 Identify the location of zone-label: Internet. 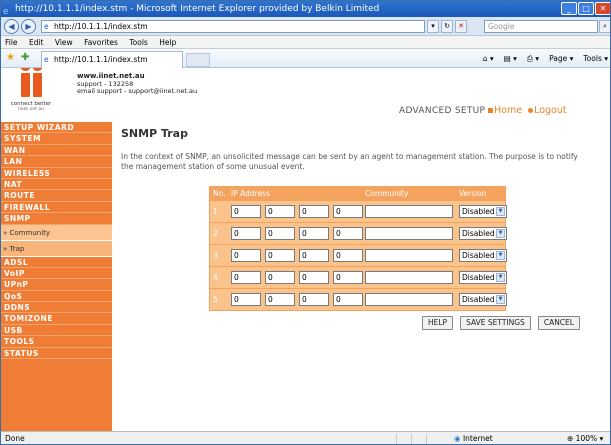
(477, 438).